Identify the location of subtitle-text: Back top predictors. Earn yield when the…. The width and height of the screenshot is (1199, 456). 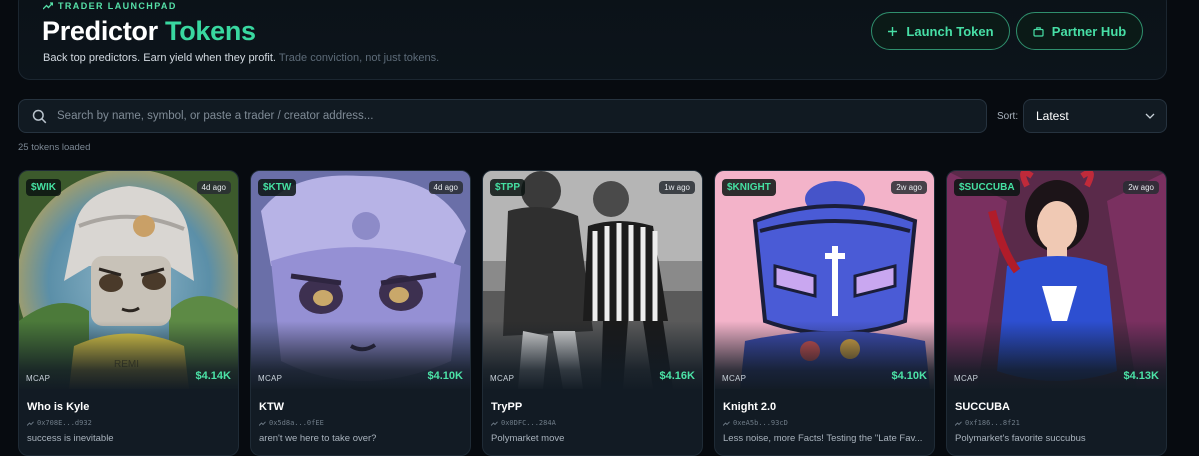
(159, 58).